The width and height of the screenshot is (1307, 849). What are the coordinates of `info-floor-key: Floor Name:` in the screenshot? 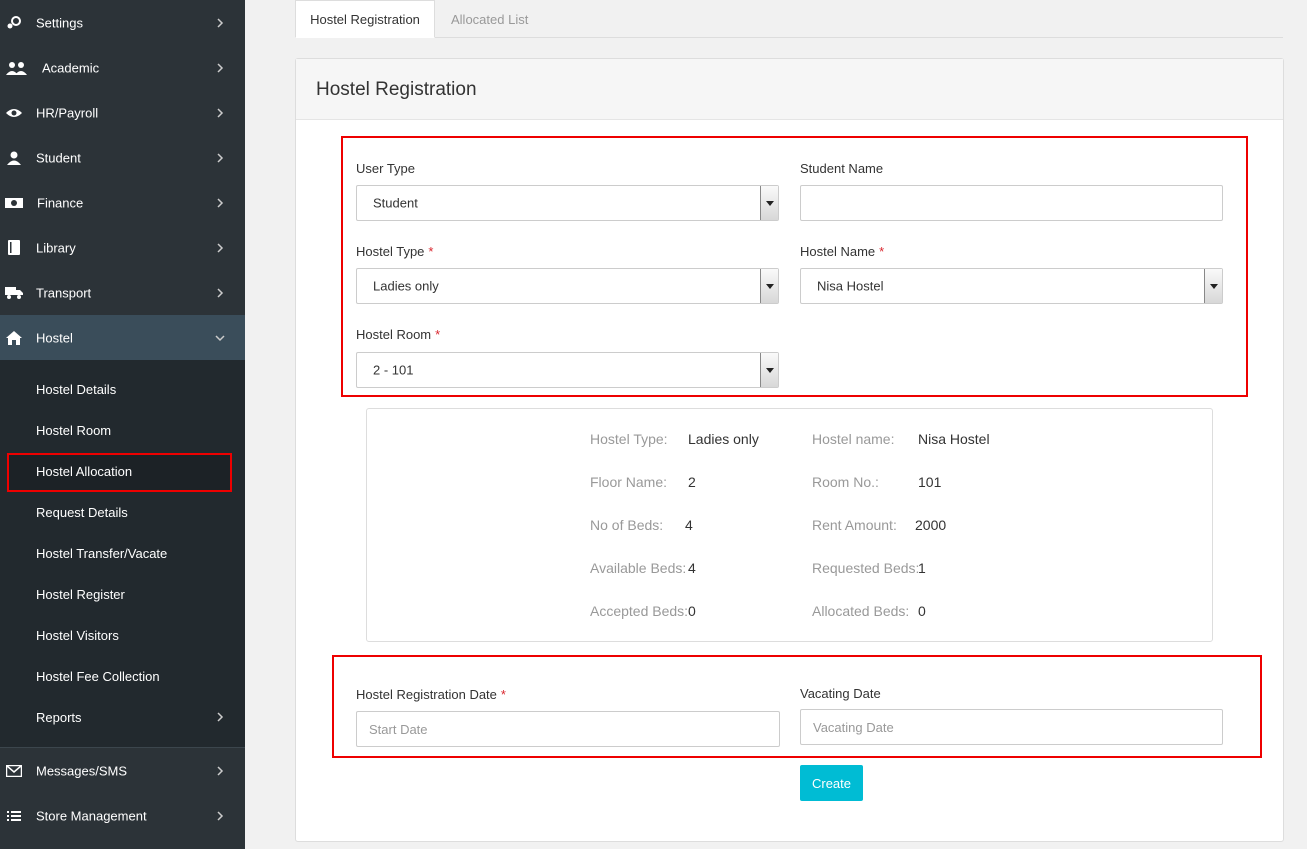 It's located at (629, 482).